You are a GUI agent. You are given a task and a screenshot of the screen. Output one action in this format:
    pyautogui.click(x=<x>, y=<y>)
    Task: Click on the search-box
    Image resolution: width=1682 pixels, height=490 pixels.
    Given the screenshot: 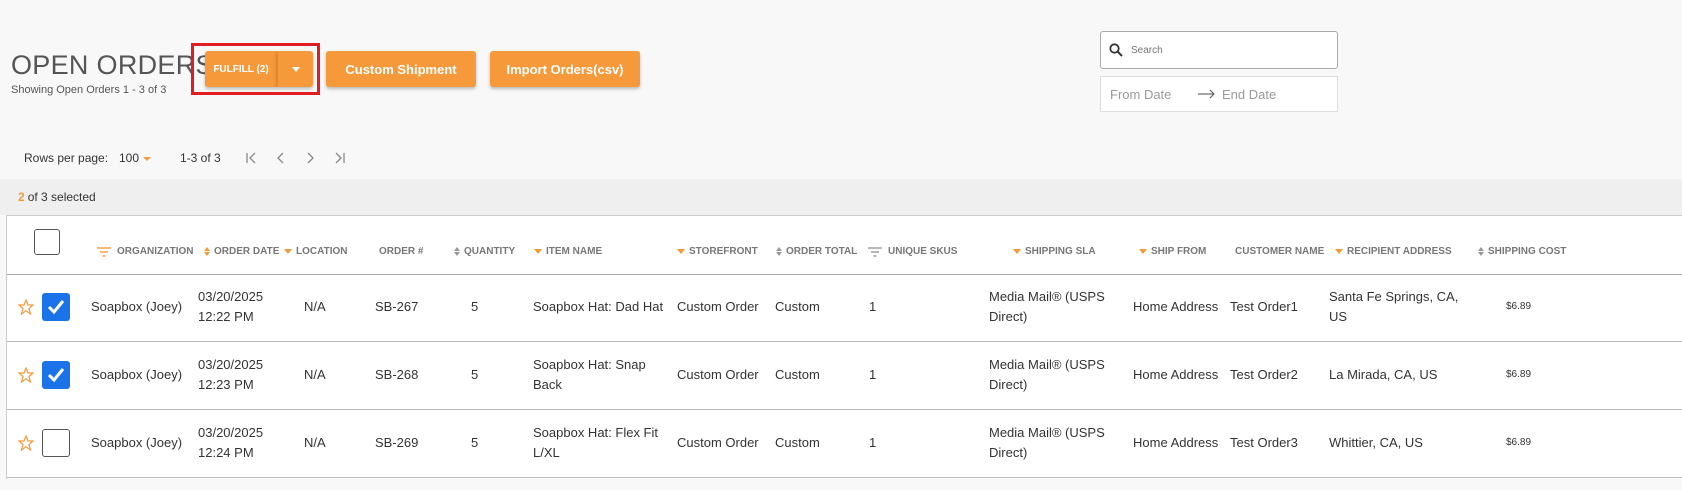 What is the action you would take?
    pyautogui.click(x=1219, y=50)
    